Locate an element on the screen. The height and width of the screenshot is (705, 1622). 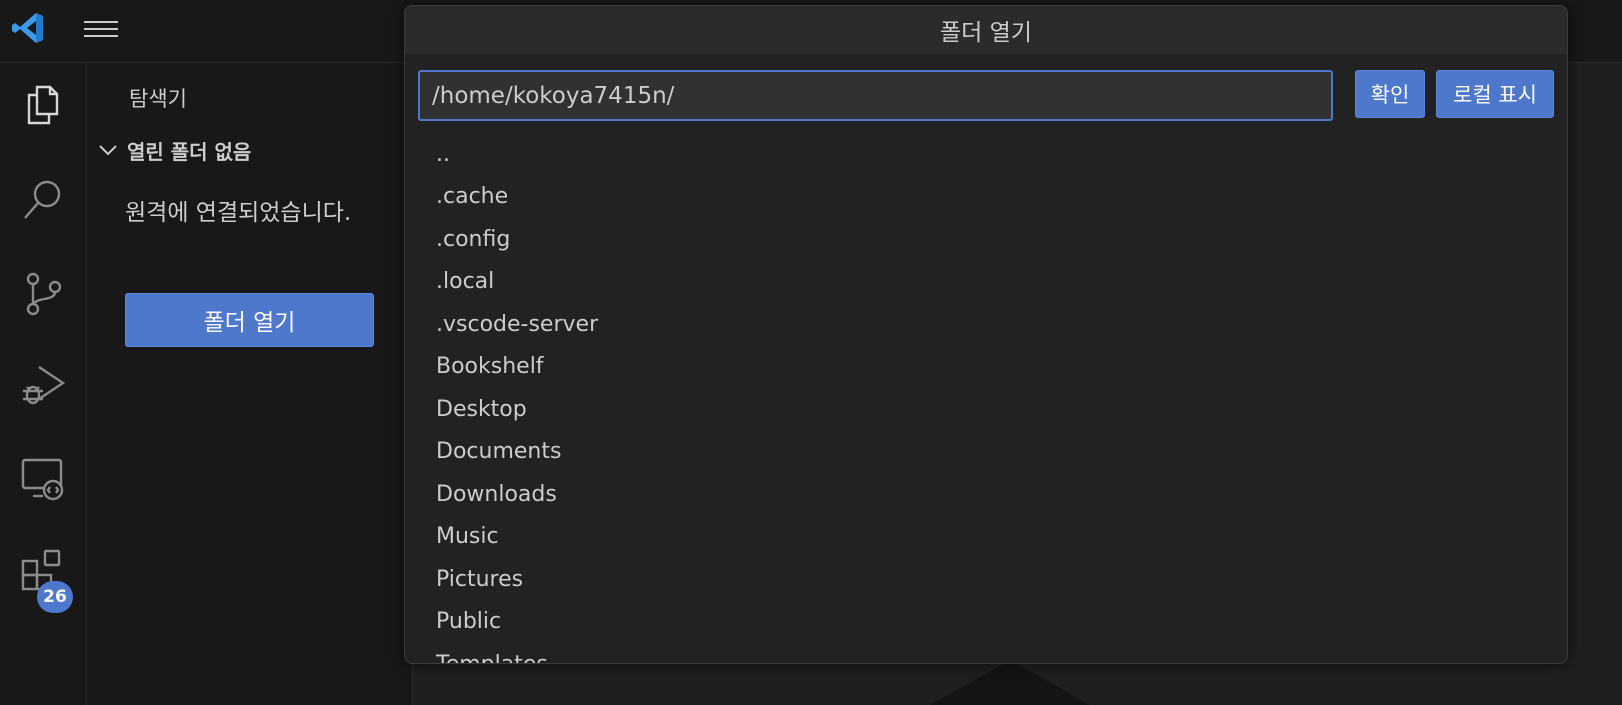
list-item: Downloads is located at coordinates (986, 494).